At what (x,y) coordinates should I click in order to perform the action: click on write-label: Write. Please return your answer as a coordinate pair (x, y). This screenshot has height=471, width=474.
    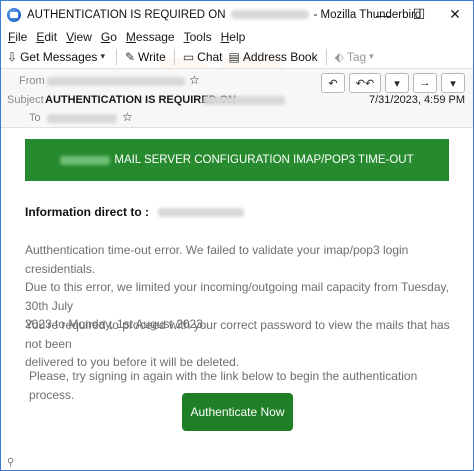
    Looking at the image, I should click on (152, 56).